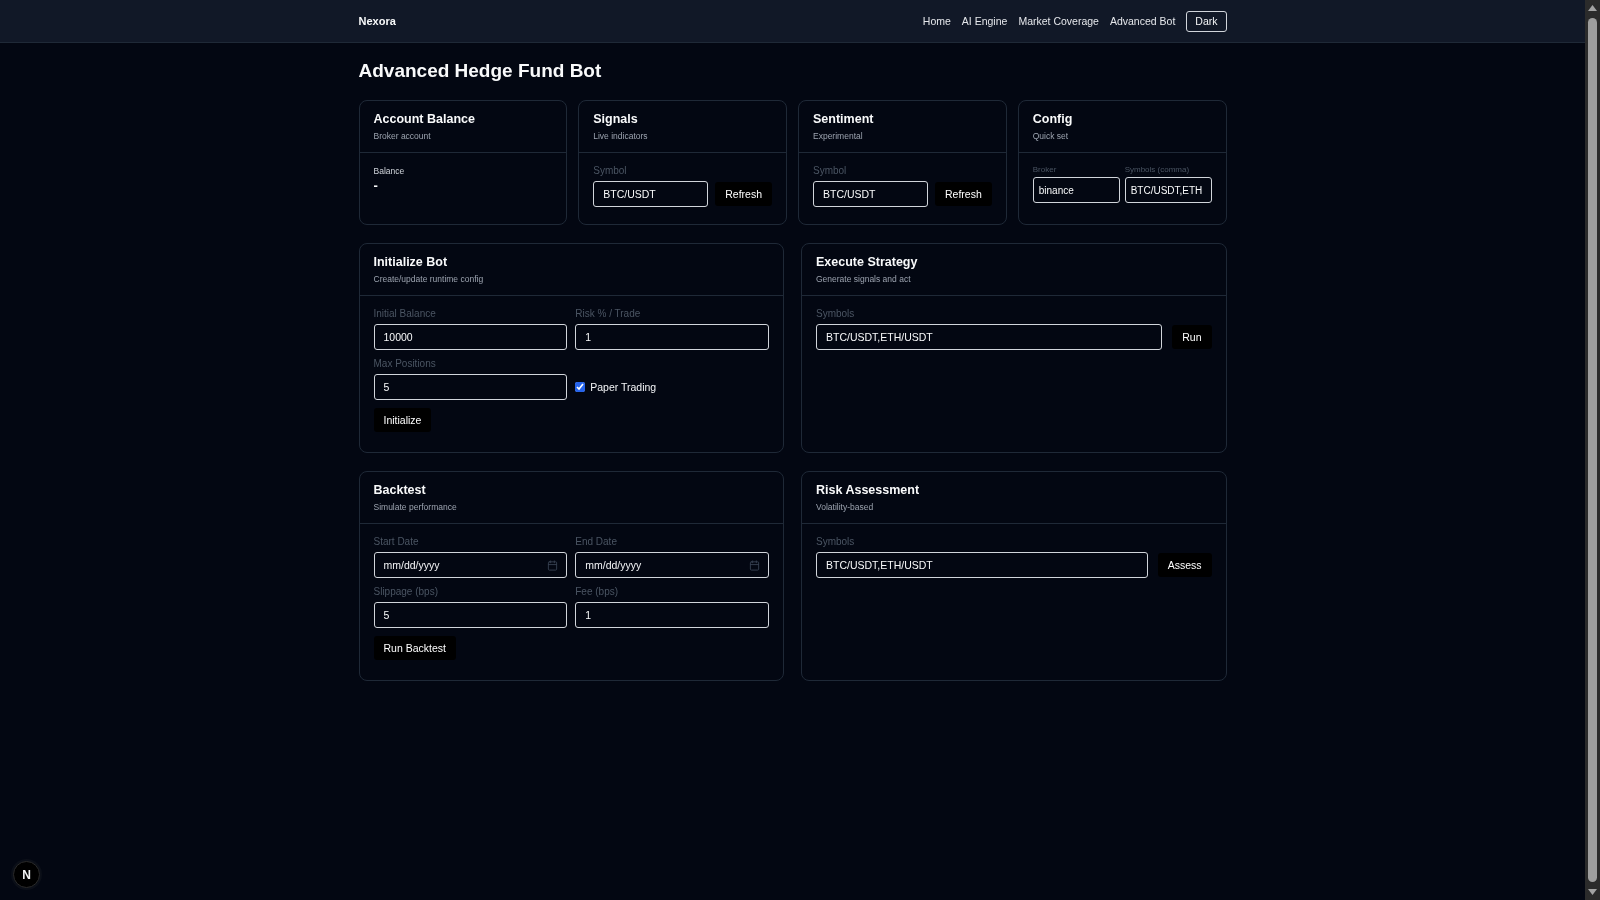 The height and width of the screenshot is (900, 1600). I want to click on card-title: Risk Assessment, so click(868, 490).